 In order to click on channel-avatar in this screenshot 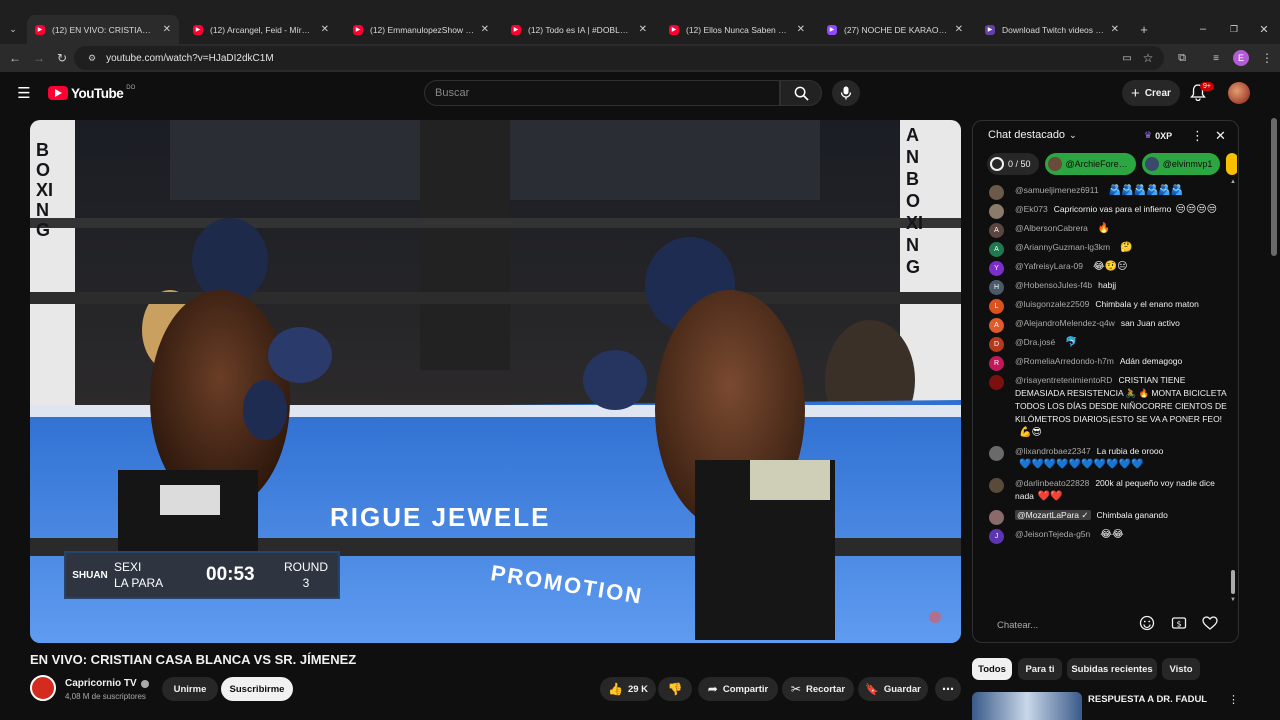, I will do `click(43, 688)`.